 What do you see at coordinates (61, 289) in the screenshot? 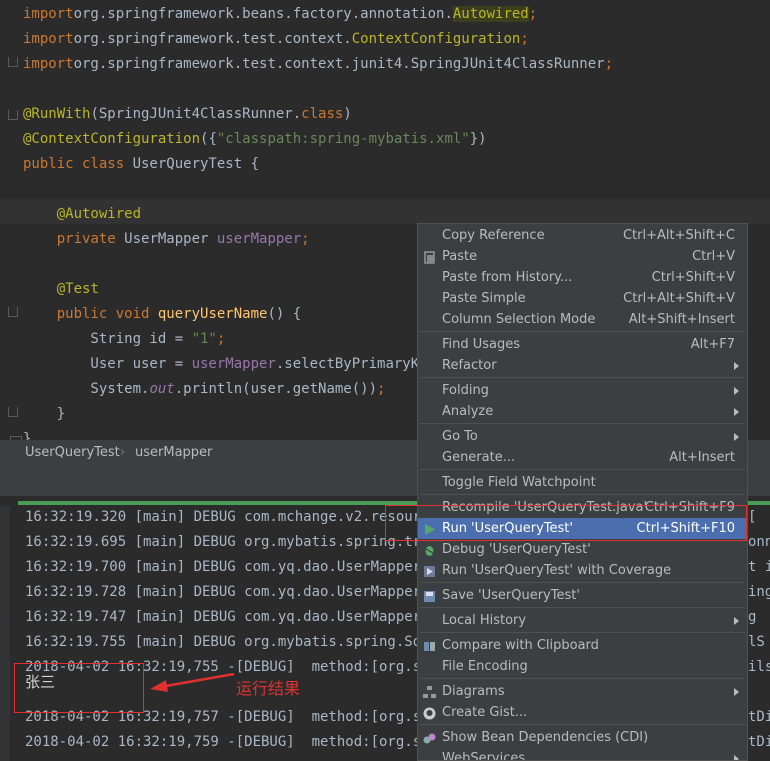
I see `code-line: @Test` at bounding box center [61, 289].